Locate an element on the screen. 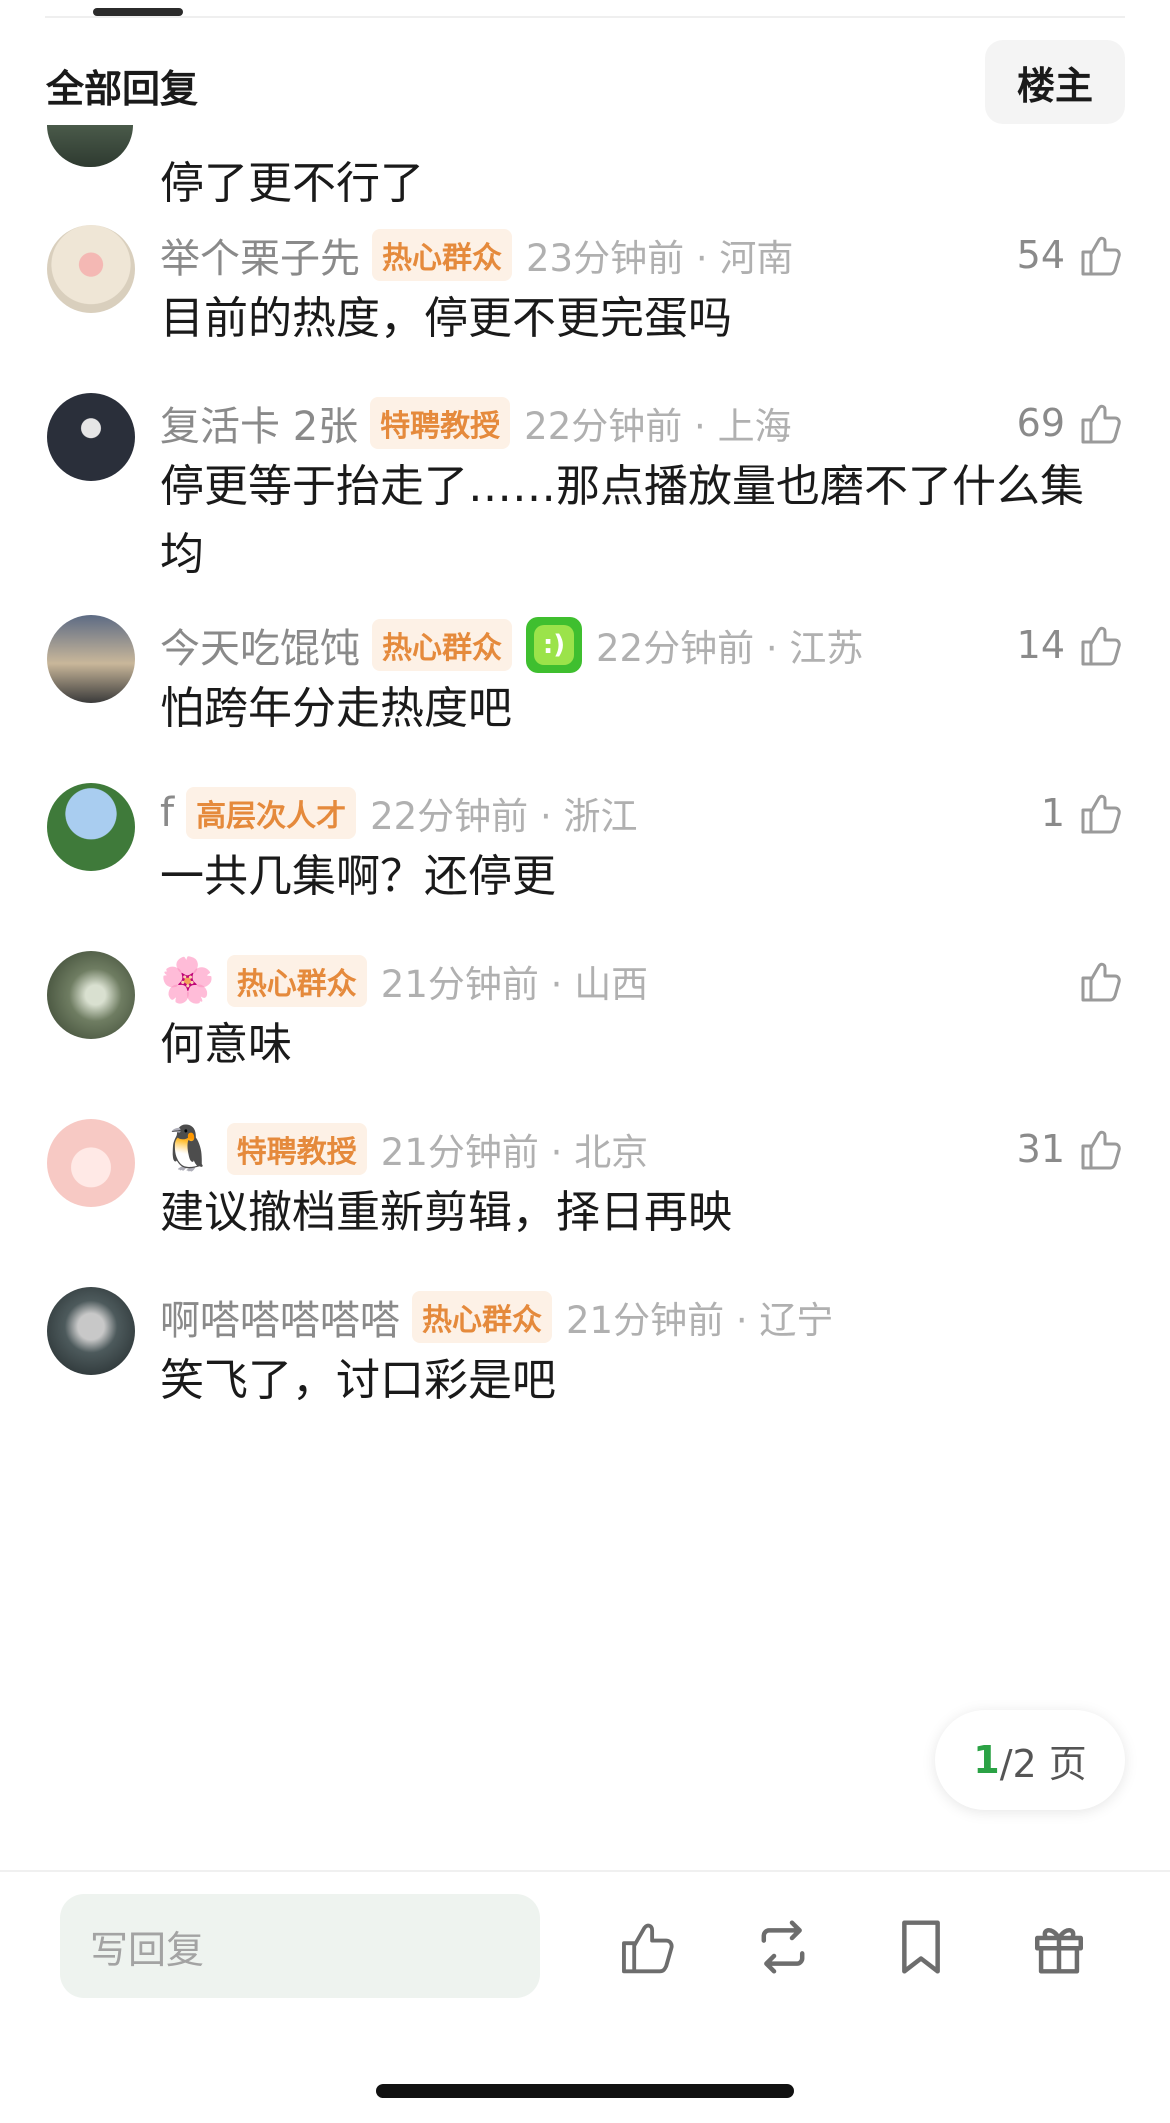 Image resolution: width=1170 pixels, height=2123 pixels. user-badge: 高层次人才 is located at coordinates (271, 813).